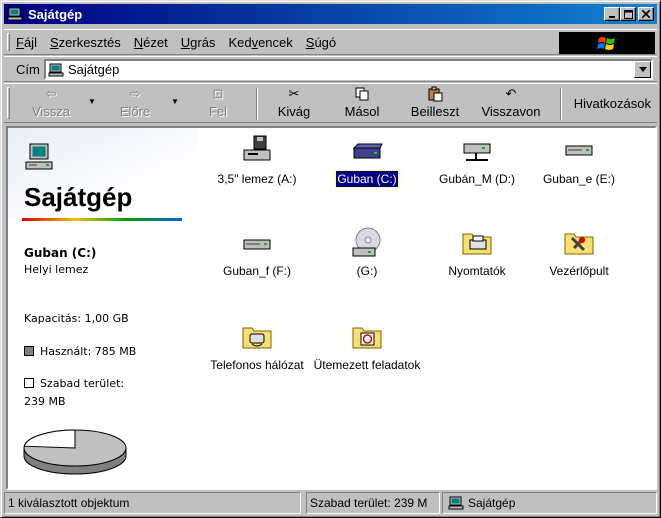 This screenshot has height=518, width=661. I want to click on menu-help: Súgó, so click(321, 42).